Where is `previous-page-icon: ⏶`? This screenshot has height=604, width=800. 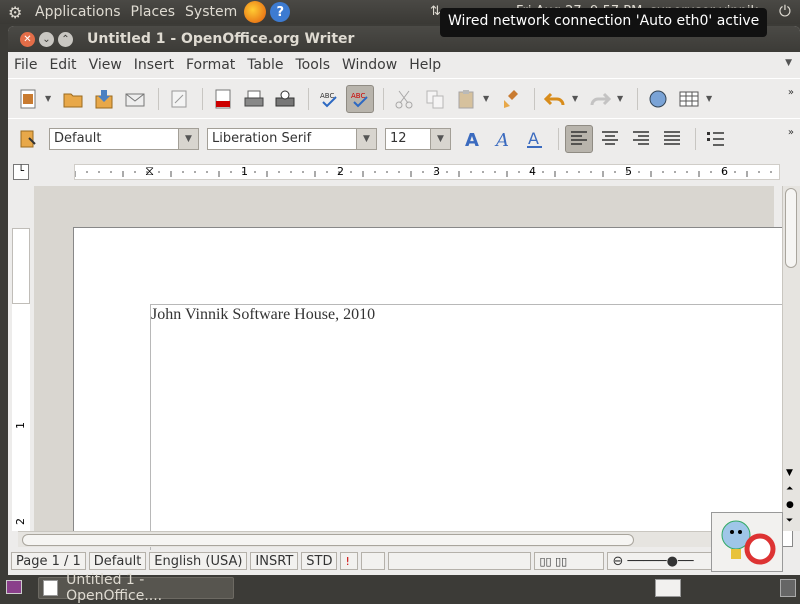 previous-page-icon: ⏶ is located at coordinates (789, 489).